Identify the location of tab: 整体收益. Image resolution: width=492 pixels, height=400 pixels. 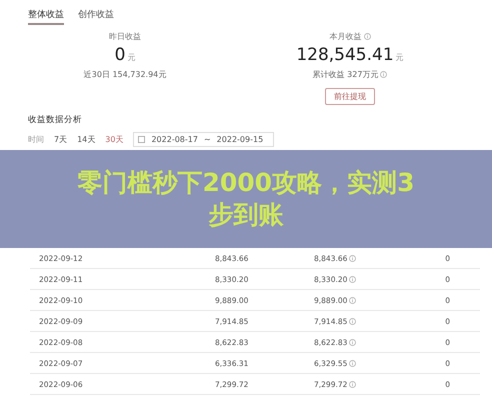
(46, 16).